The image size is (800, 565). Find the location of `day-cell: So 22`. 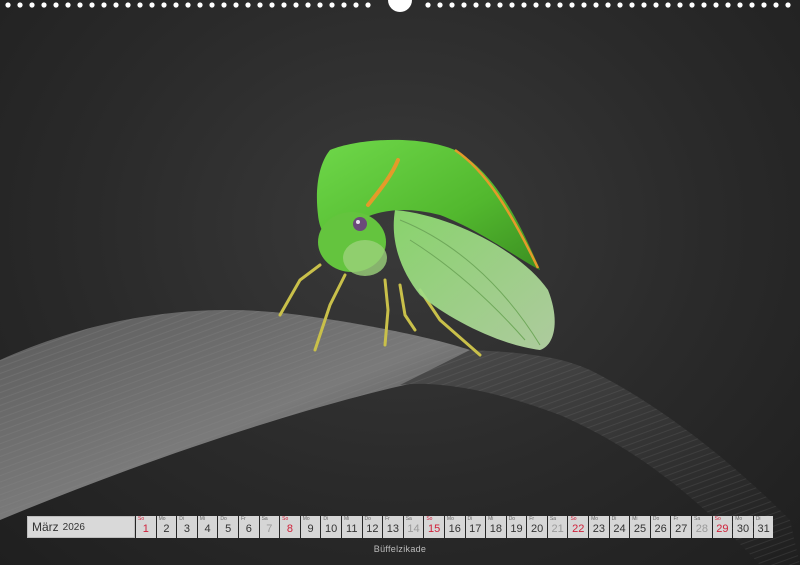

day-cell: So 22 is located at coordinates (578, 527).